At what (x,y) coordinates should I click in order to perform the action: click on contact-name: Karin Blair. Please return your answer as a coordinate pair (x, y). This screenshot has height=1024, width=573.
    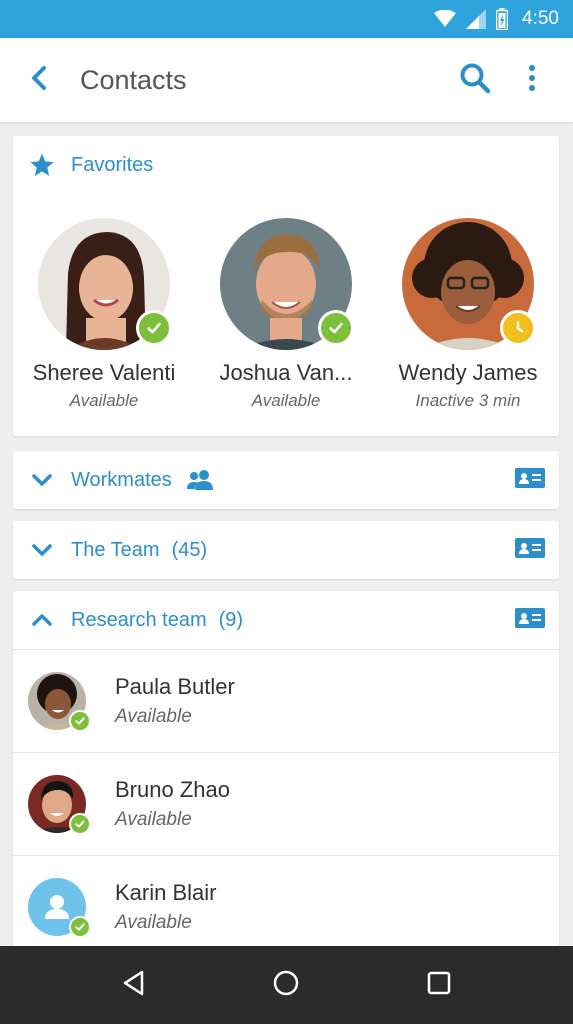
    Looking at the image, I should click on (166, 892).